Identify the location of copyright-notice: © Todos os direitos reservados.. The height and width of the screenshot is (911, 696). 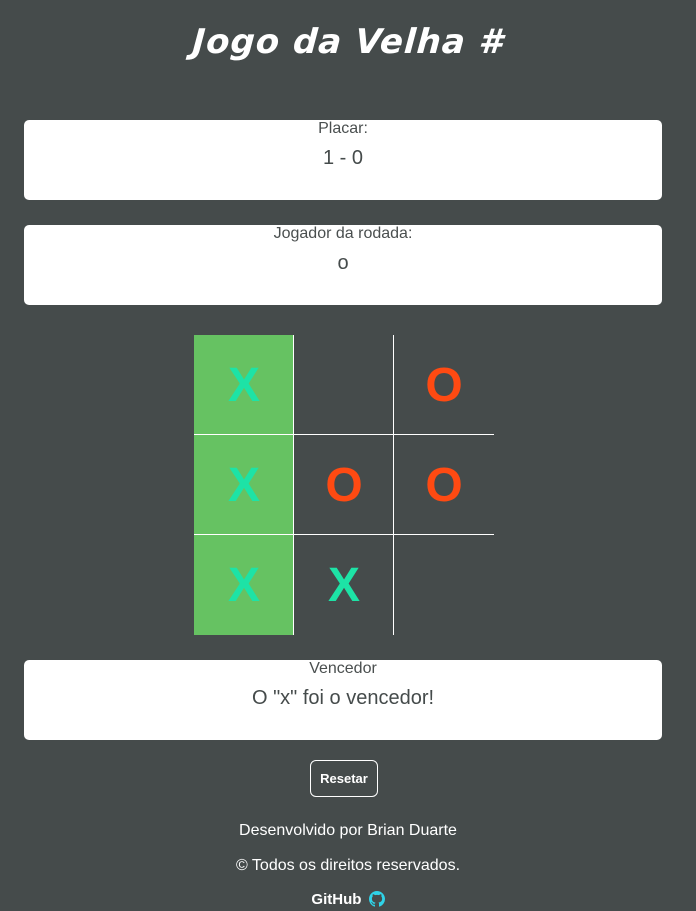
(348, 865).